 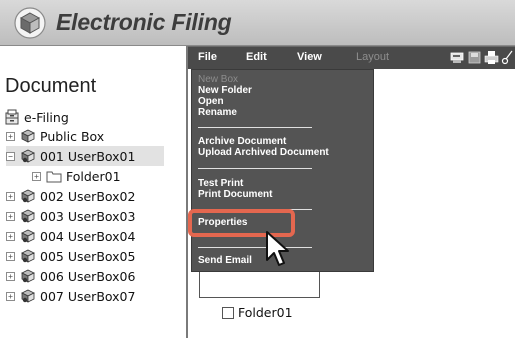 What do you see at coordinates (235, 194) in the screenshot?
I see `menu-item-print-document: Print Document` at bounding box center [235, 194].